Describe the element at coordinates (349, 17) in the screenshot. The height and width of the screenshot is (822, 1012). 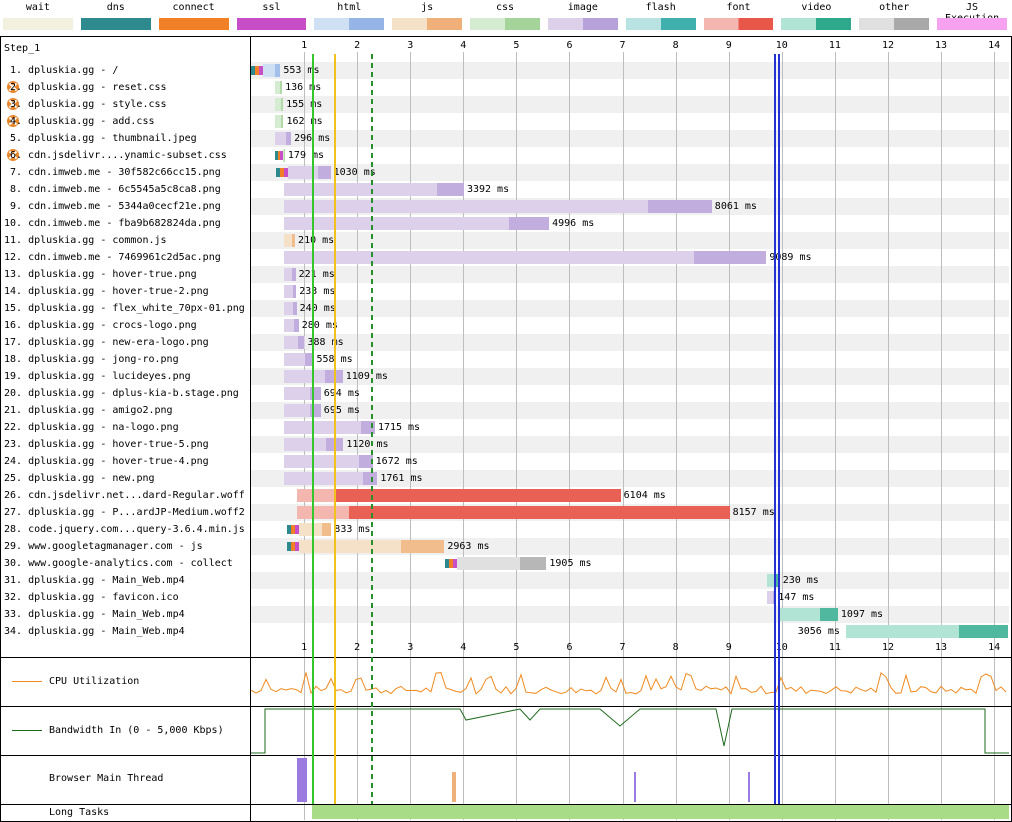
I see `legend-item-html: html` at that location.